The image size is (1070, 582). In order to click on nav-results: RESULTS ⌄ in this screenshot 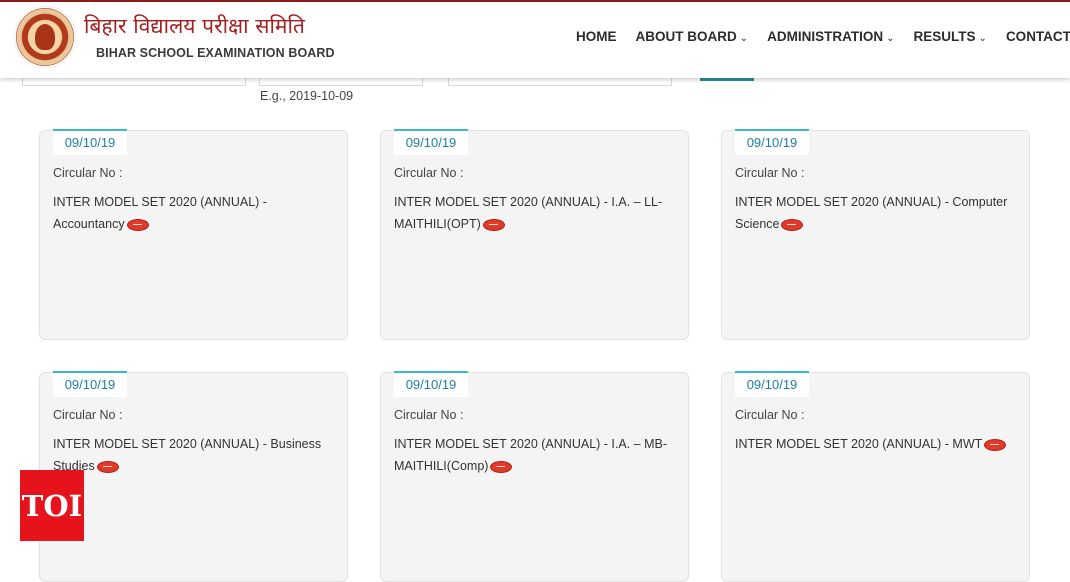, I will do `click(950, 36)`.